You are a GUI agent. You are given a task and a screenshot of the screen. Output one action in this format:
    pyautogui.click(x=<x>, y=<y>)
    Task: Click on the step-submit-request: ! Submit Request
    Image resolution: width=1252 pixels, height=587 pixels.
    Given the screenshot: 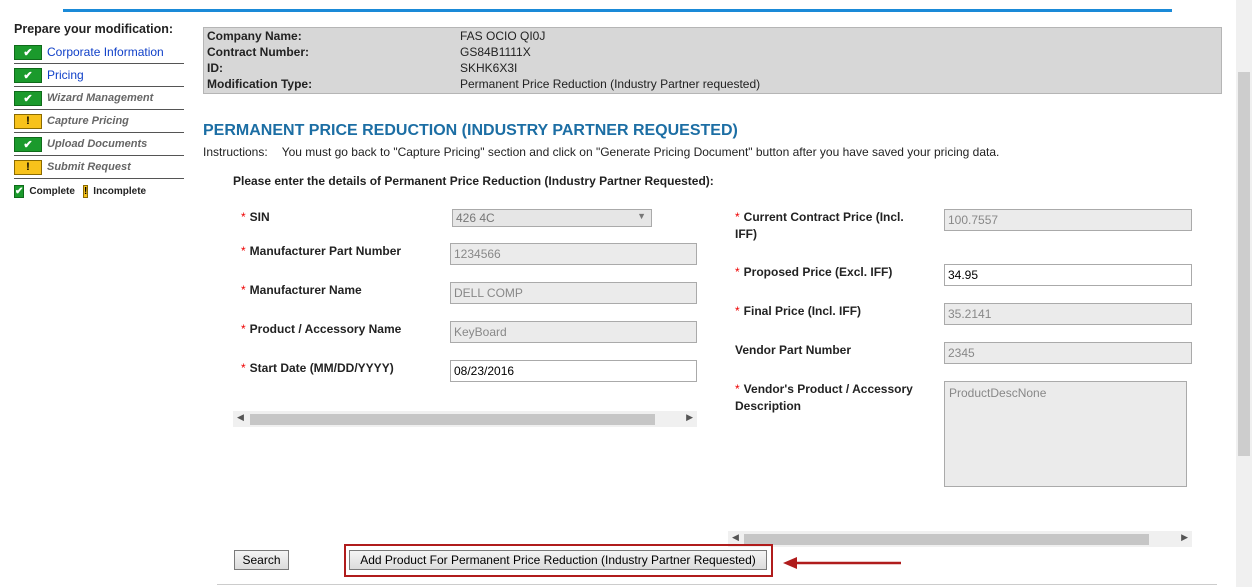 What is the action you would take?
    pyautogui.click(x=99, y=167)
    